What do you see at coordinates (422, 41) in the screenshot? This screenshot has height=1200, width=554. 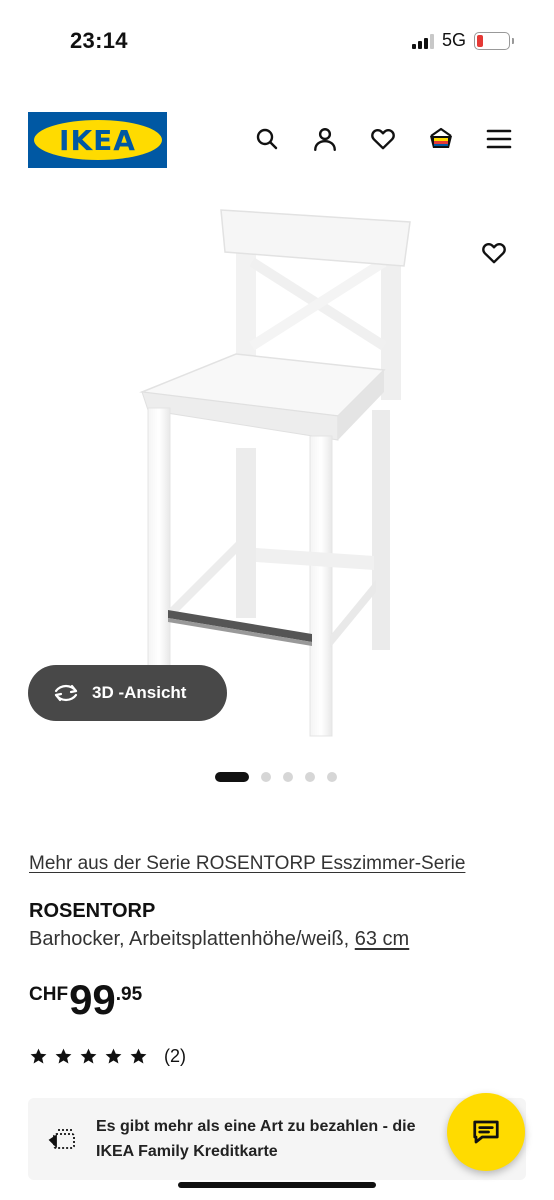 I see `signal-icon` at bounding box center [422, 41].